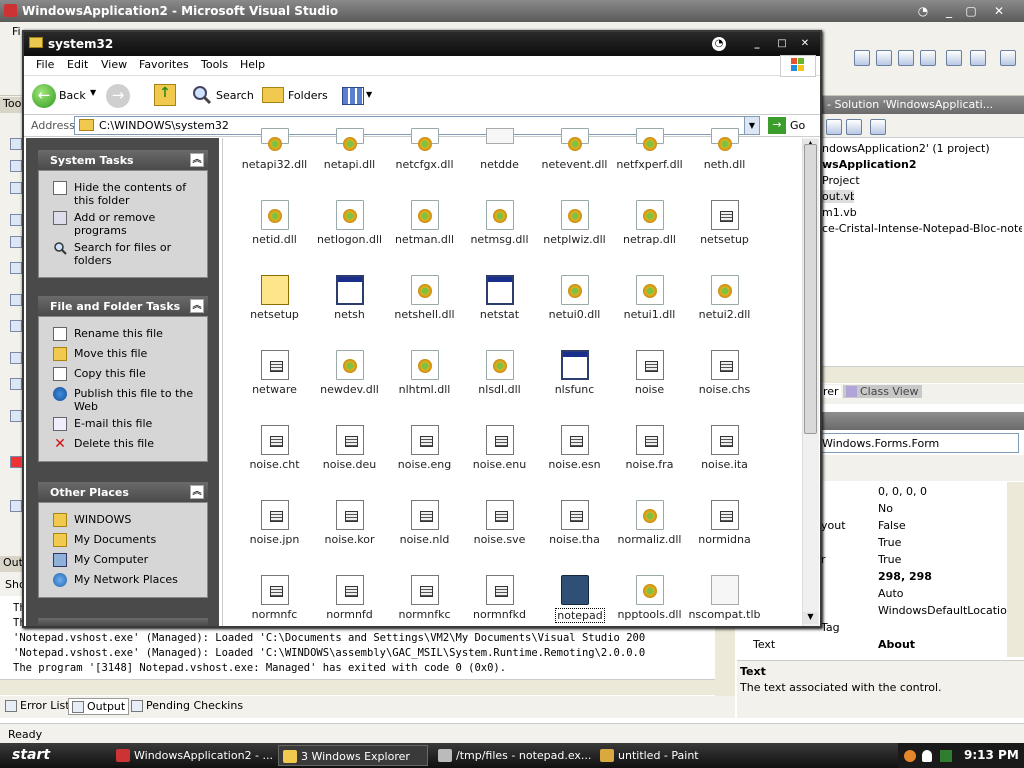 Image resolution: width=1024 pixels, height=768 pixels. What do you see at coordinates (114, 64) in the screenshot?
I see `menu-view: View` at bounding box center [114, 64].